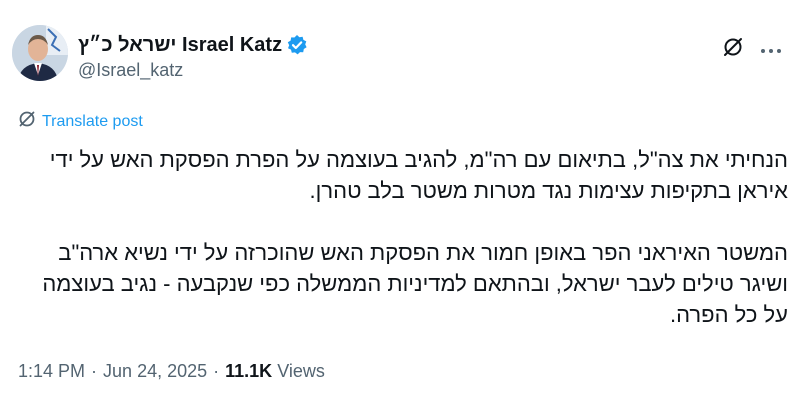 The width and height of the screenshot is (800, 403). I want to click on avatar, so click(40, 53).